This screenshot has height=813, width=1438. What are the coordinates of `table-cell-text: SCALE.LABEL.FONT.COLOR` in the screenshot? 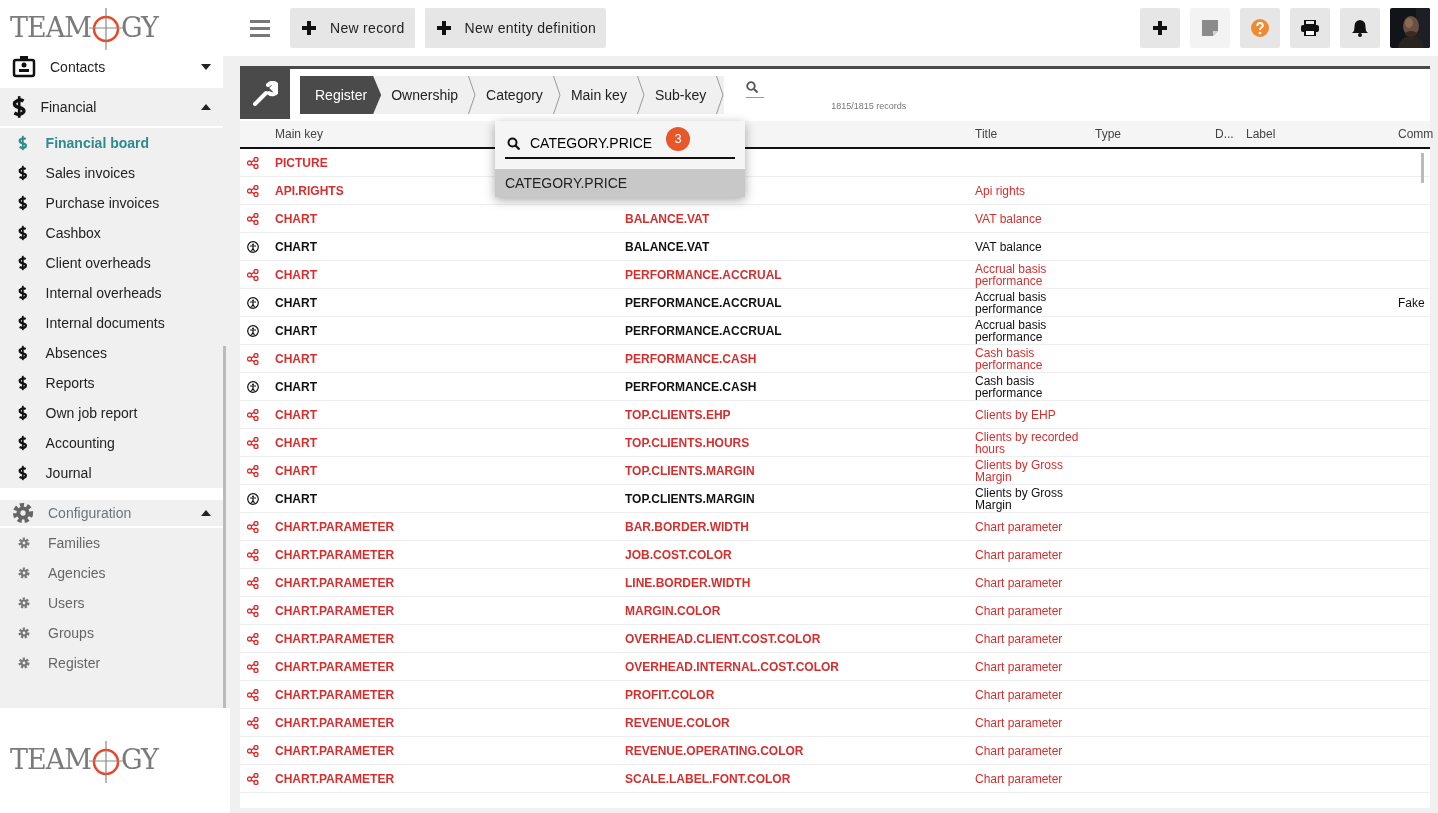 It's located at (708, 779).